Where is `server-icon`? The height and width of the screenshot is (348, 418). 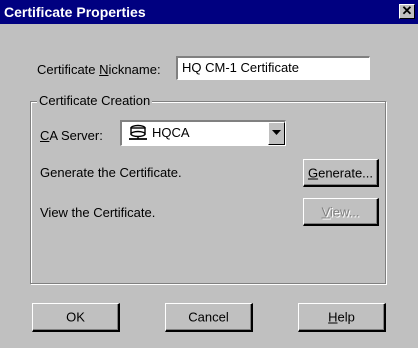
server-icon is located at coordinates (138, 132).